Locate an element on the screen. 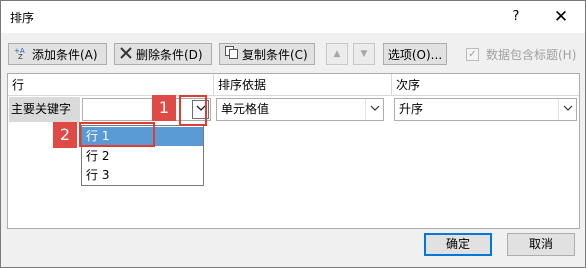 This screenshot has width=586, height=268. copy-level-button: 复制条件(C) is located at coordinates (267, 54).